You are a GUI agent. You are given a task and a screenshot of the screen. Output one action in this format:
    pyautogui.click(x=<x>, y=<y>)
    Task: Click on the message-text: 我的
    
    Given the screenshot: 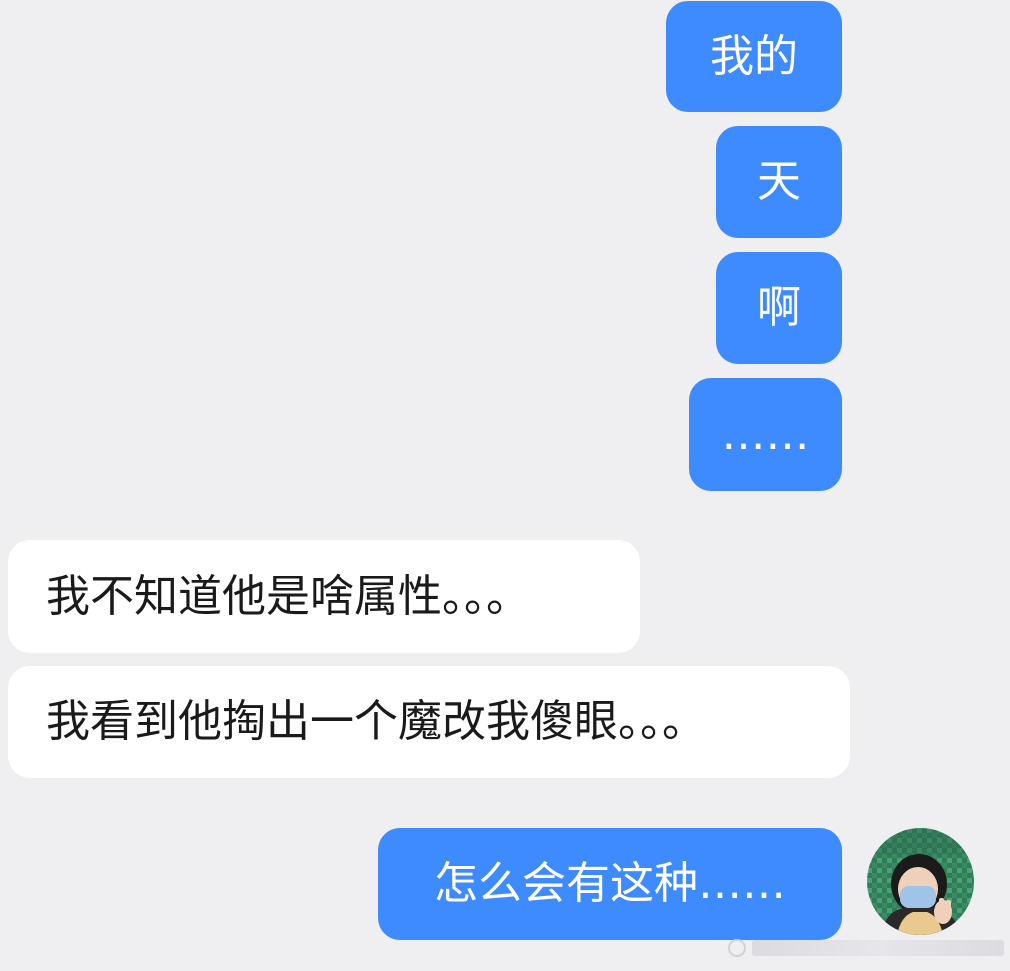 What is the action you would take?
    pyautogui.click(x=754, y=56)
    